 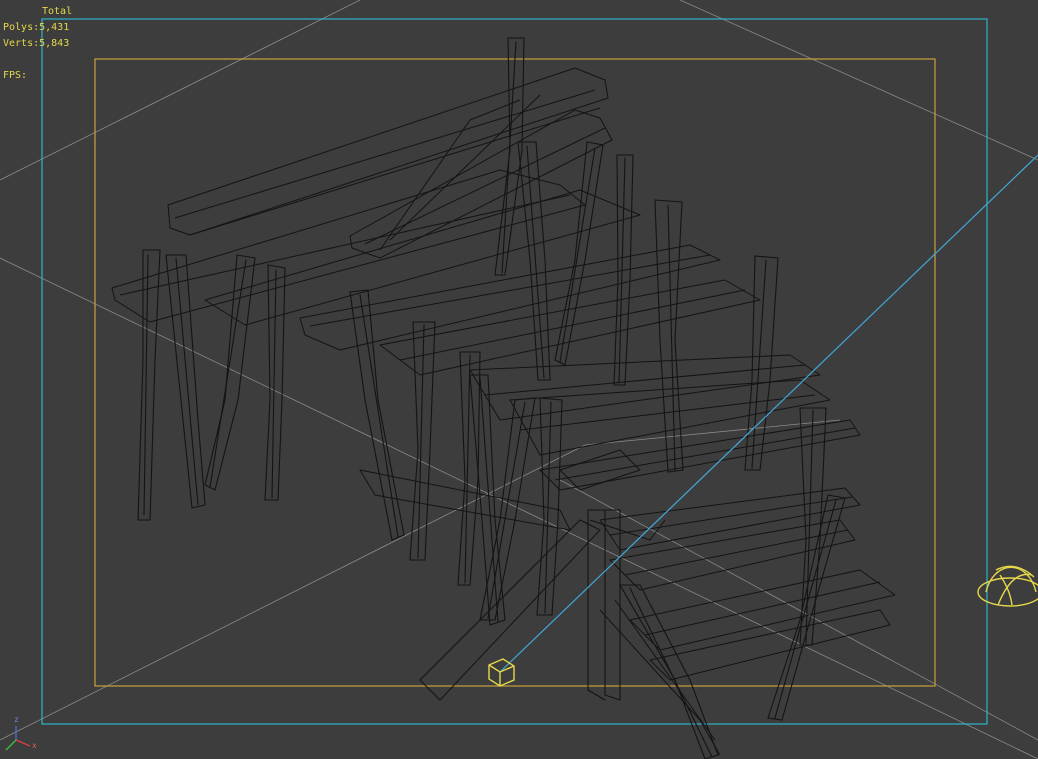 I want to click on fps-label: FPS:, so click(x=15, y=75).